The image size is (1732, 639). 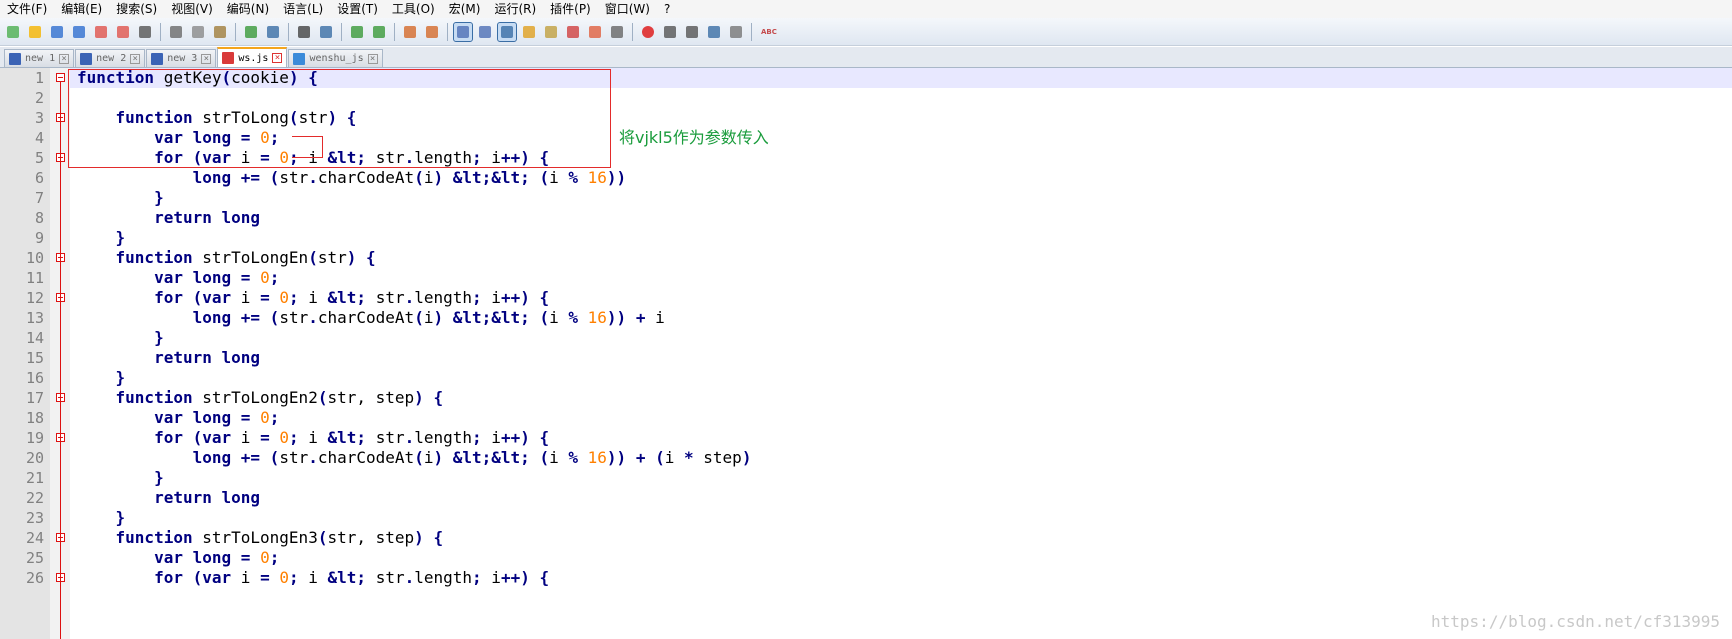 What do you see at coordinates (220, 32) in the screenshot?
I see `paste-icon` at bounding box center [220, 32].